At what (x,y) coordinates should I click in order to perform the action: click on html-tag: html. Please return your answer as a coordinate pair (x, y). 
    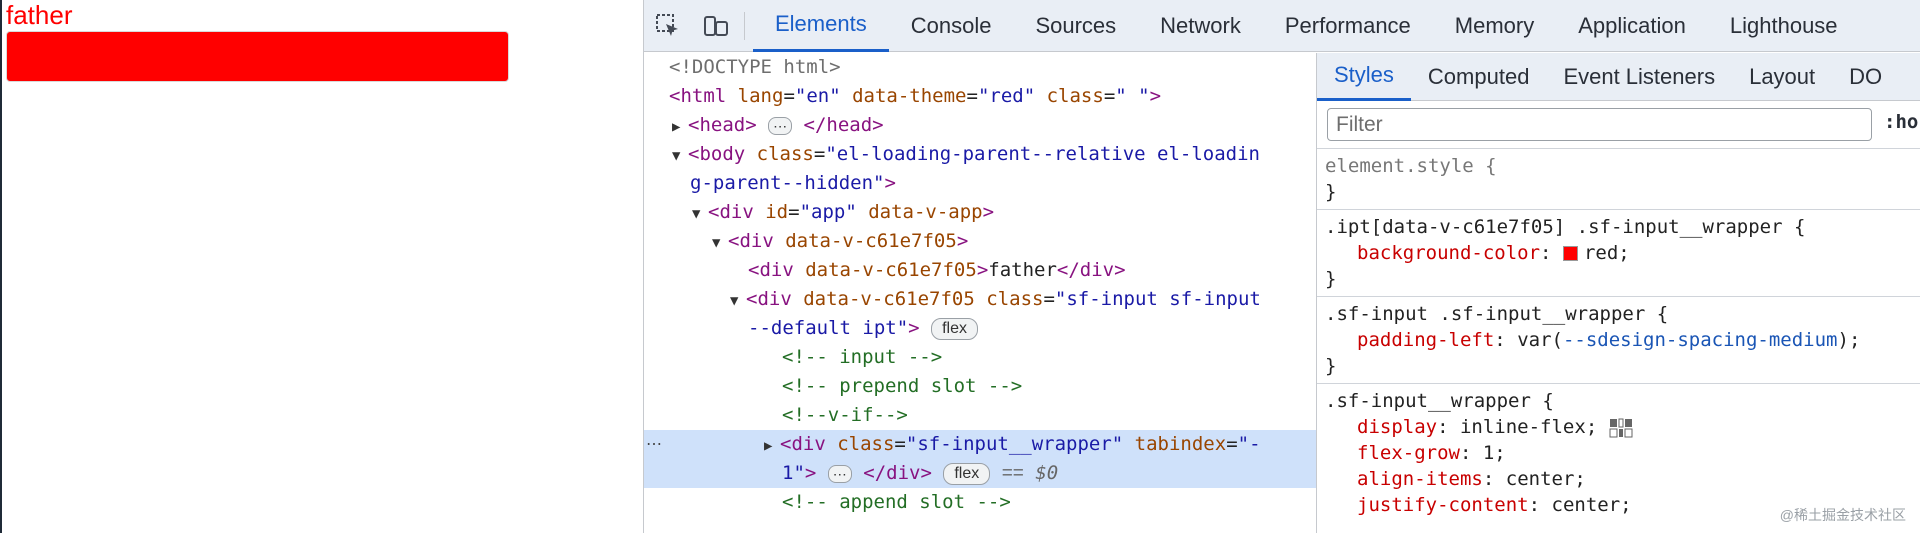
    Looking at the image, I should click on (703, 96).